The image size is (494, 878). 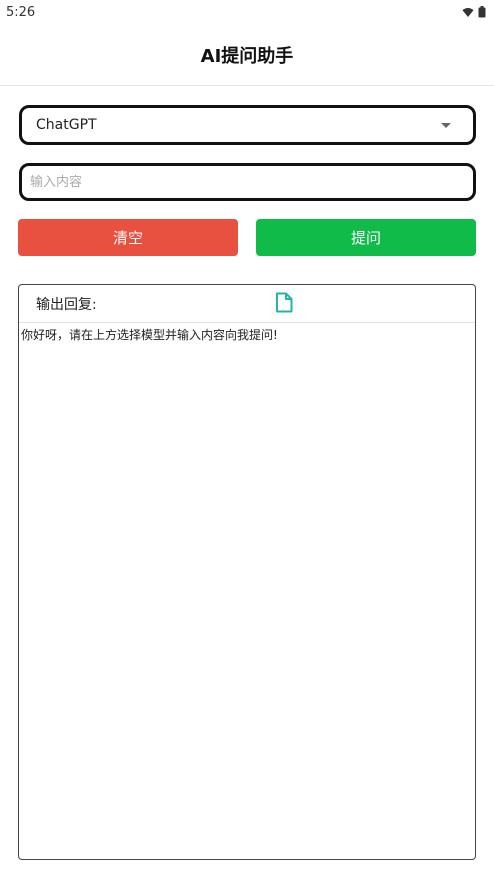 What do you see at coordinates (446, 125) in the screenshot?
I see `chevron-down-icon` at bounding box center [446, 125].